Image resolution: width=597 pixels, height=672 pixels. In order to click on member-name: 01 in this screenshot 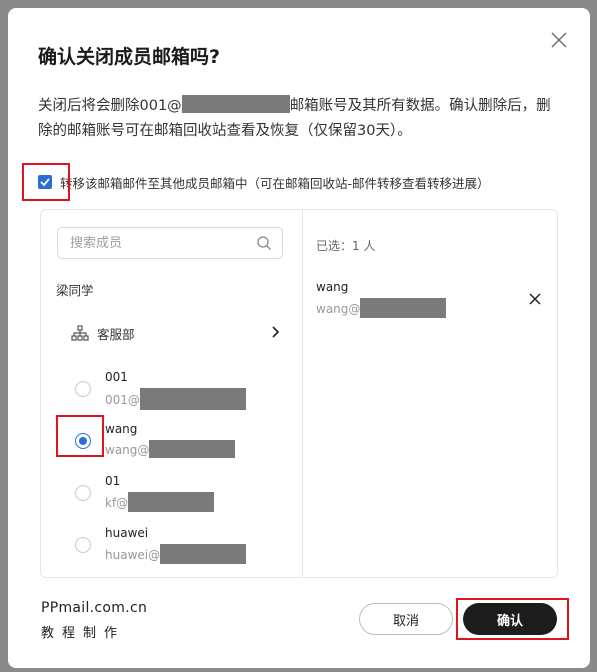, I will do `click(113, 481)`.